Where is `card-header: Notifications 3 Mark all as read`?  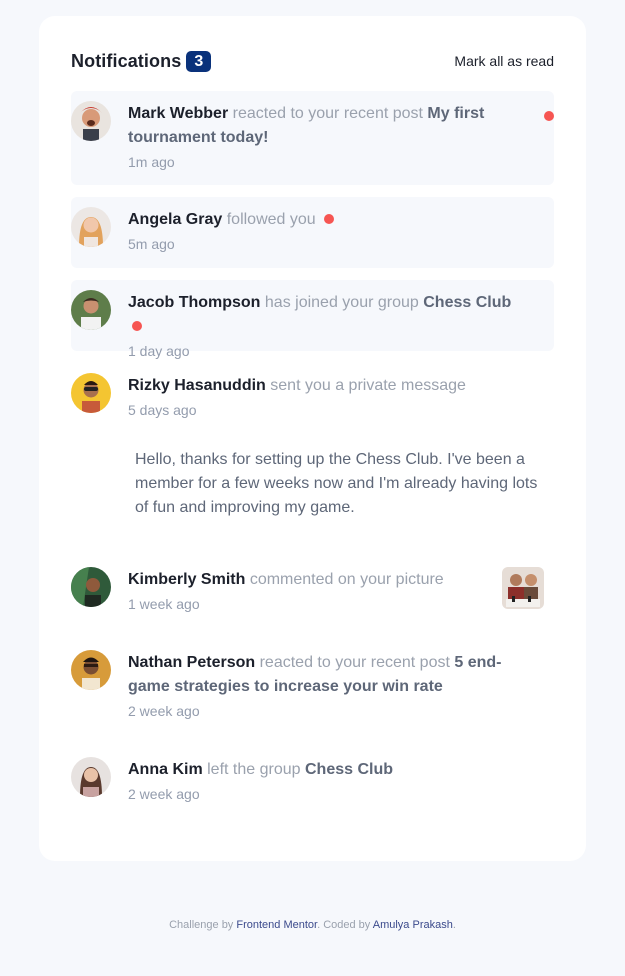
card-header: Notifications 3 Mark all as read is located at coordinates (312, 61).